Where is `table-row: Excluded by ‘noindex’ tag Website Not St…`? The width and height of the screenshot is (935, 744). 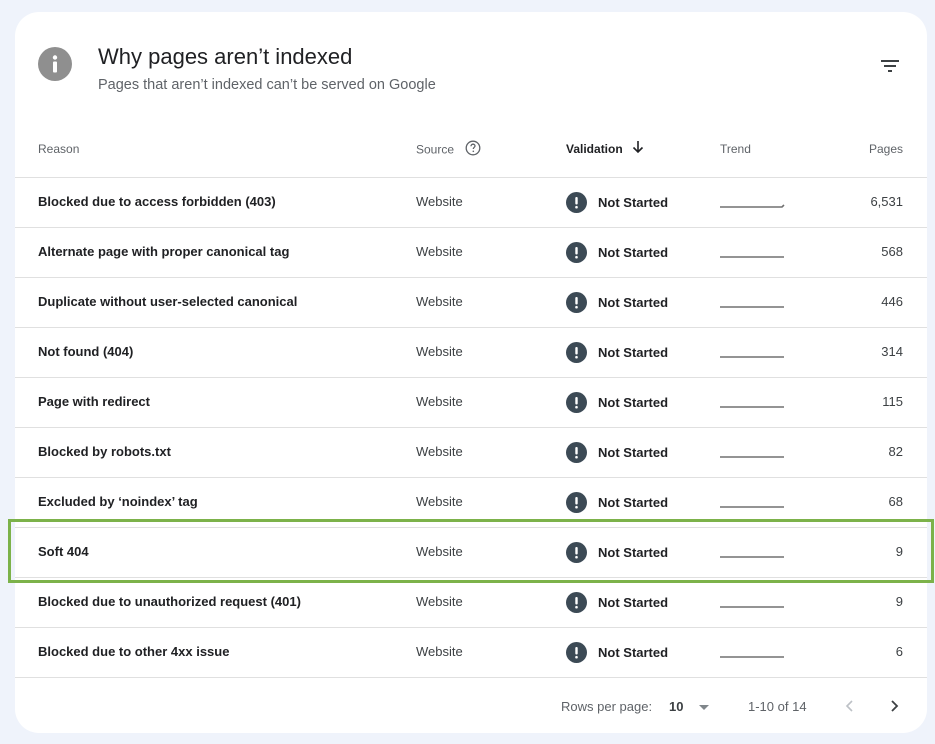 table-row: Excluded by ‘noindex’ tag Website Not St… is located at coordinates (471, 503).